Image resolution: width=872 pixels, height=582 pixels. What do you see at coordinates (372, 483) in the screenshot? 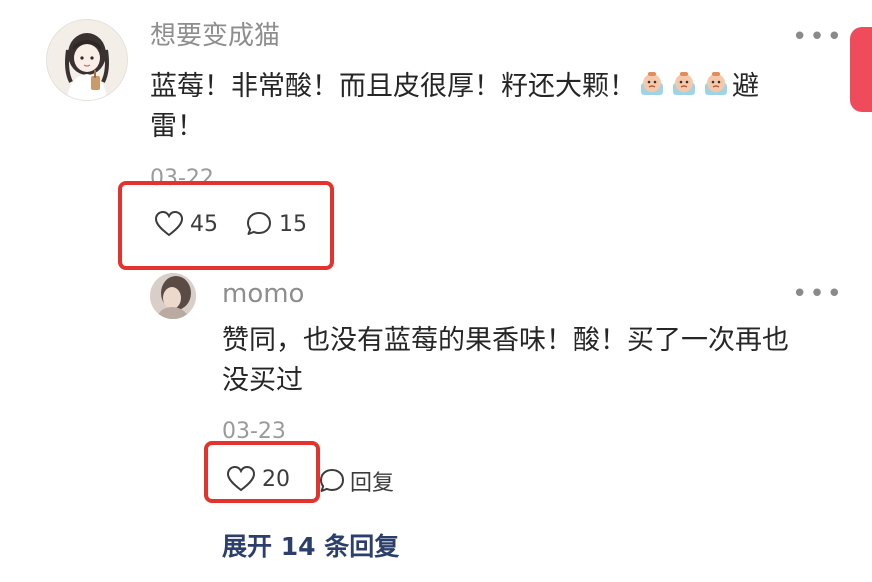
I see `reply-button-label: 回复` at bounding box center [372, 483].